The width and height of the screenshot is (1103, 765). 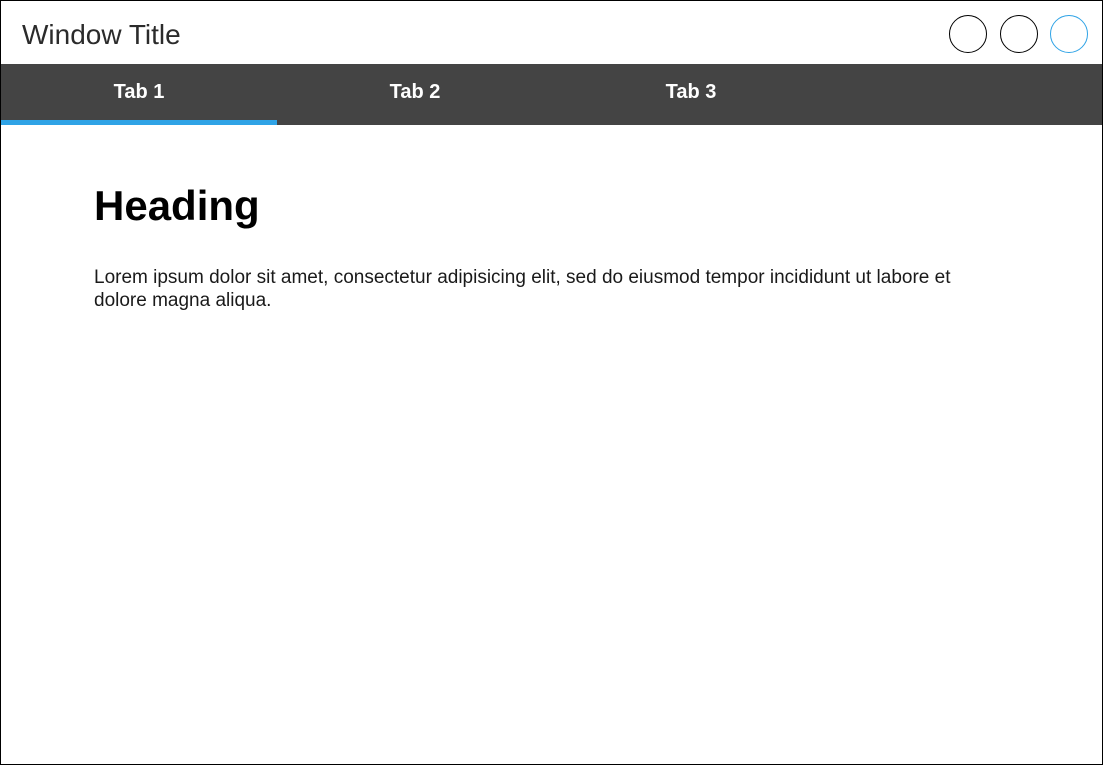 I want to click on tab-3: Tab 3, so click(x=691, y=94).